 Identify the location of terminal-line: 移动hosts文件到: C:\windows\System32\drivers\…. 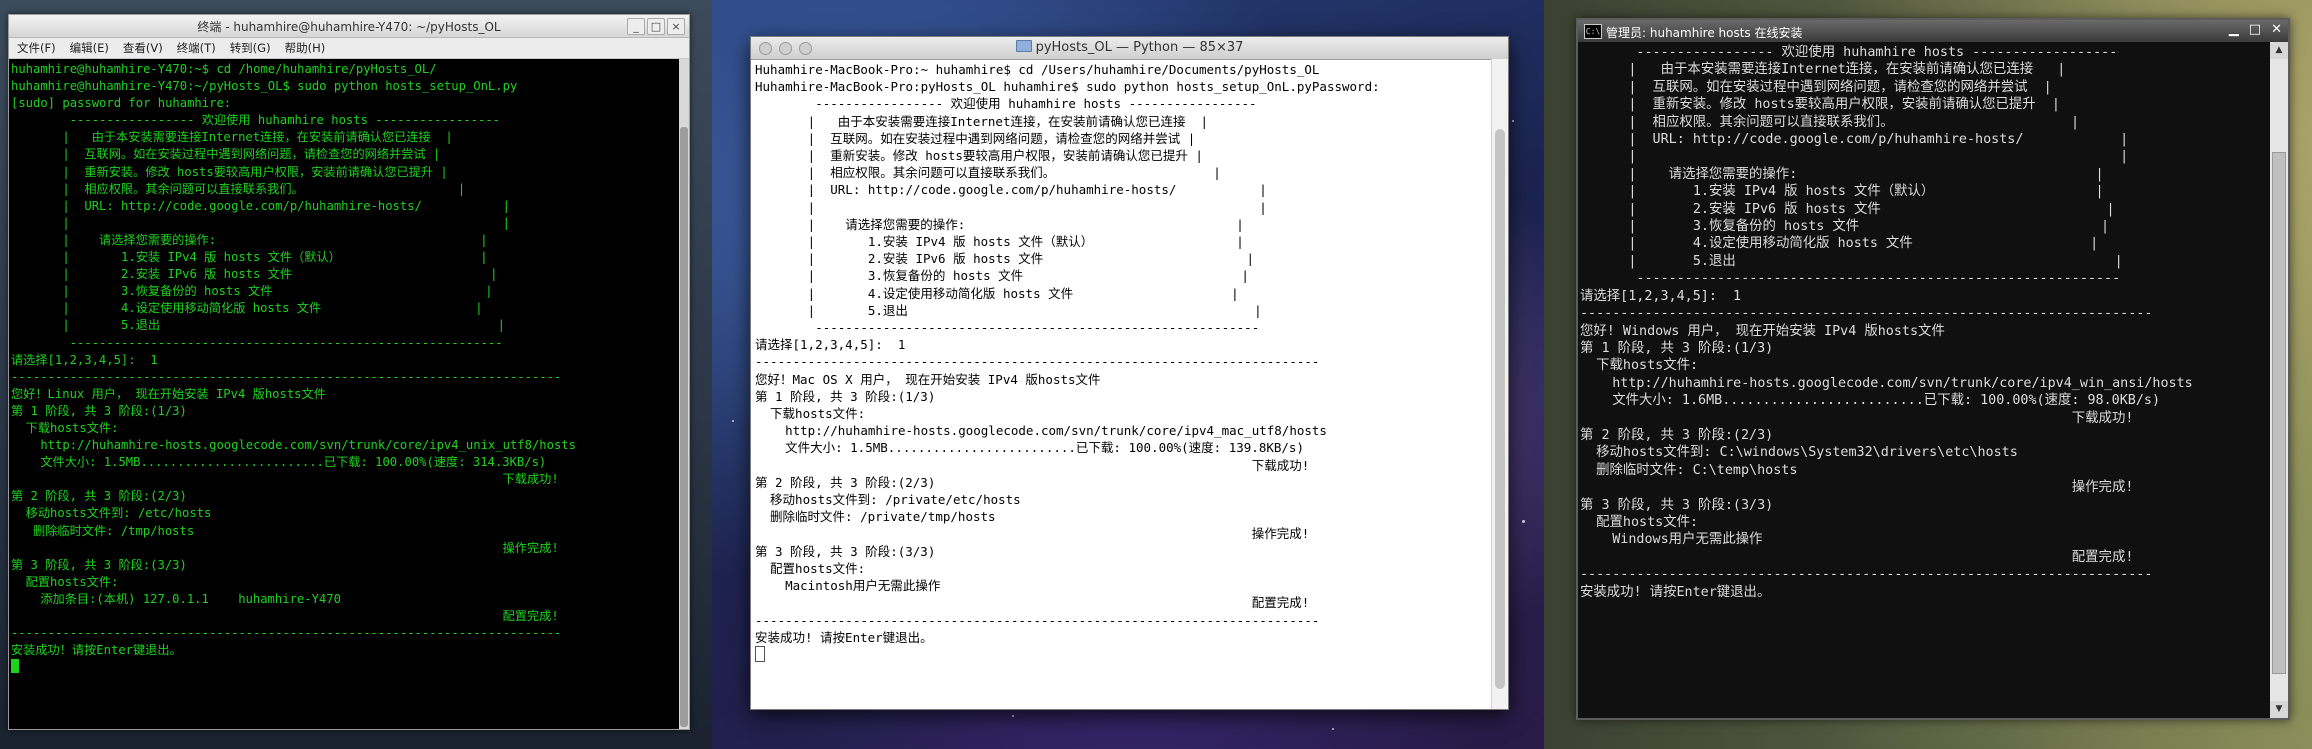
(1799, 453).